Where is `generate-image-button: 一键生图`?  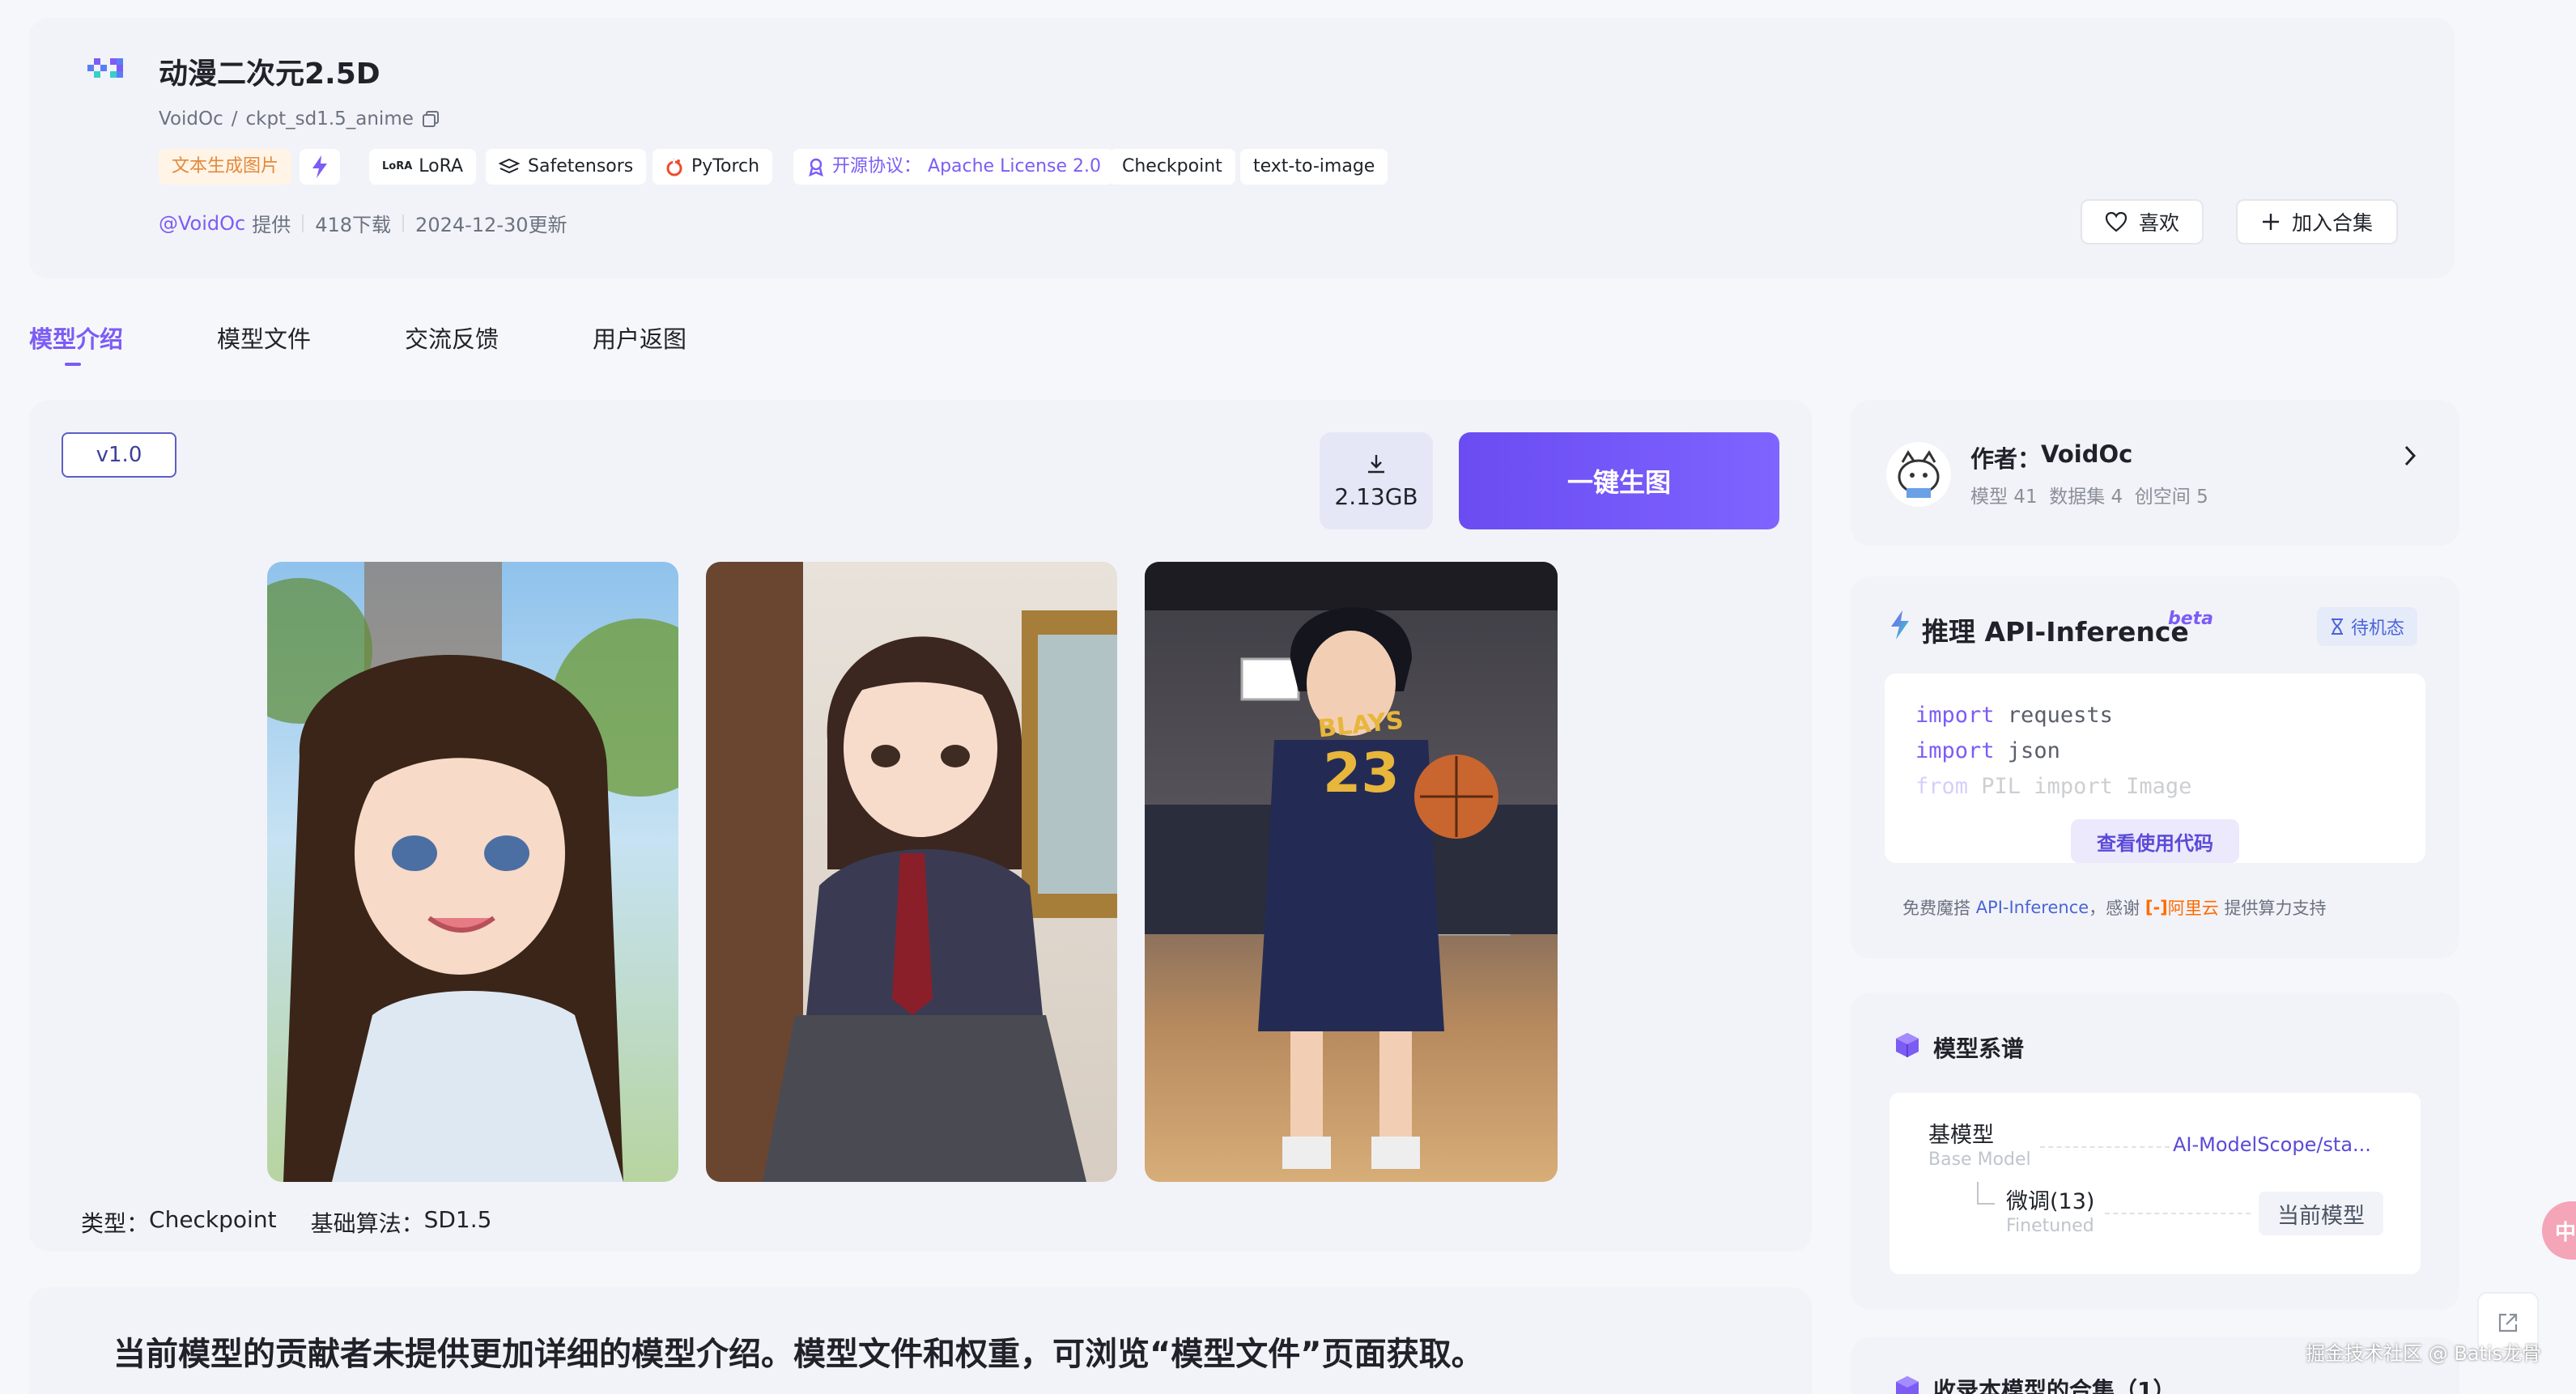
generate-image-button: 一键生图 is located at coordinates (1619, 481).